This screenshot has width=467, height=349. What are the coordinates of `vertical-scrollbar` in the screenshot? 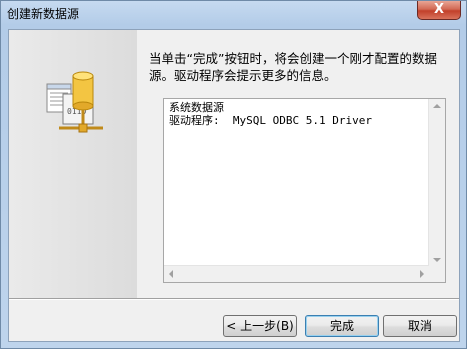 It's located at (436, 183).